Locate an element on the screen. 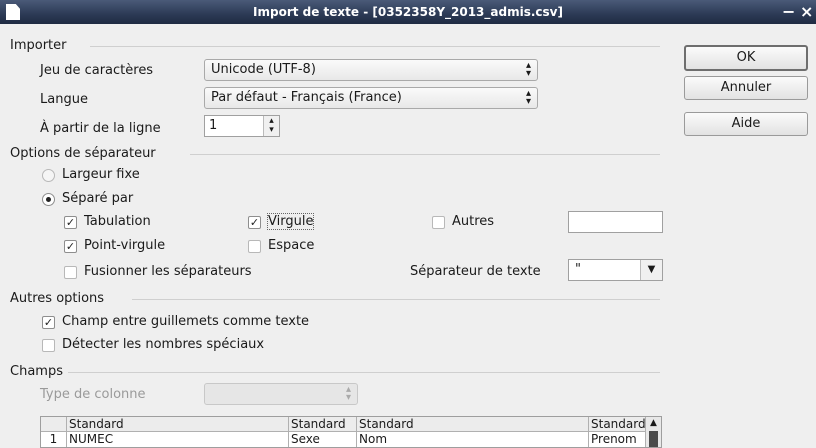 The width and height of the screenshot is (816, 448). language-select: Par défaut - Français (France) ▴ ▾ is located at coordinates (371, 98).